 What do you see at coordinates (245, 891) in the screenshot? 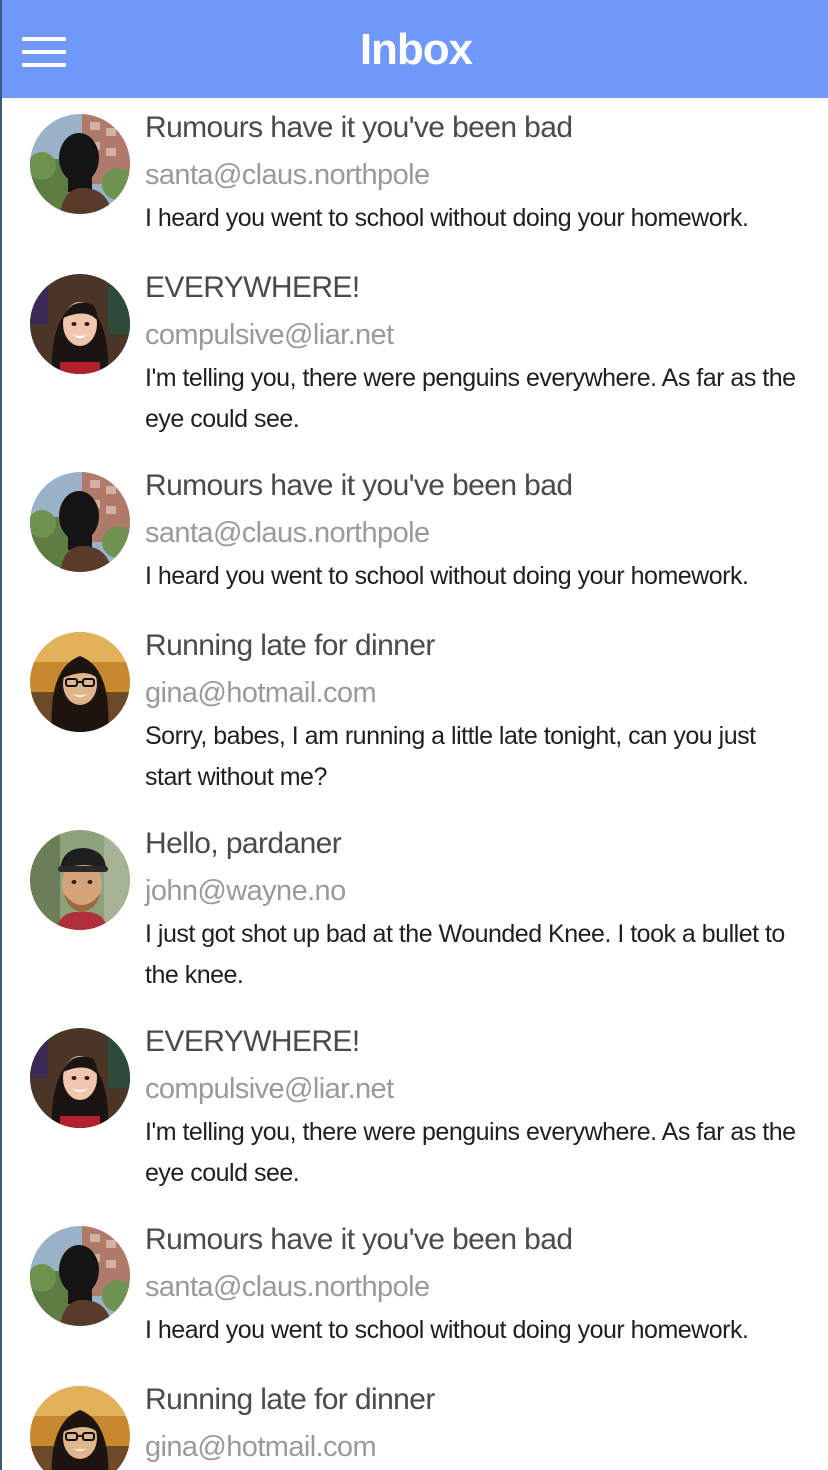
I see `message-sender: john@wayne.no` at bounding box center [245, 891].